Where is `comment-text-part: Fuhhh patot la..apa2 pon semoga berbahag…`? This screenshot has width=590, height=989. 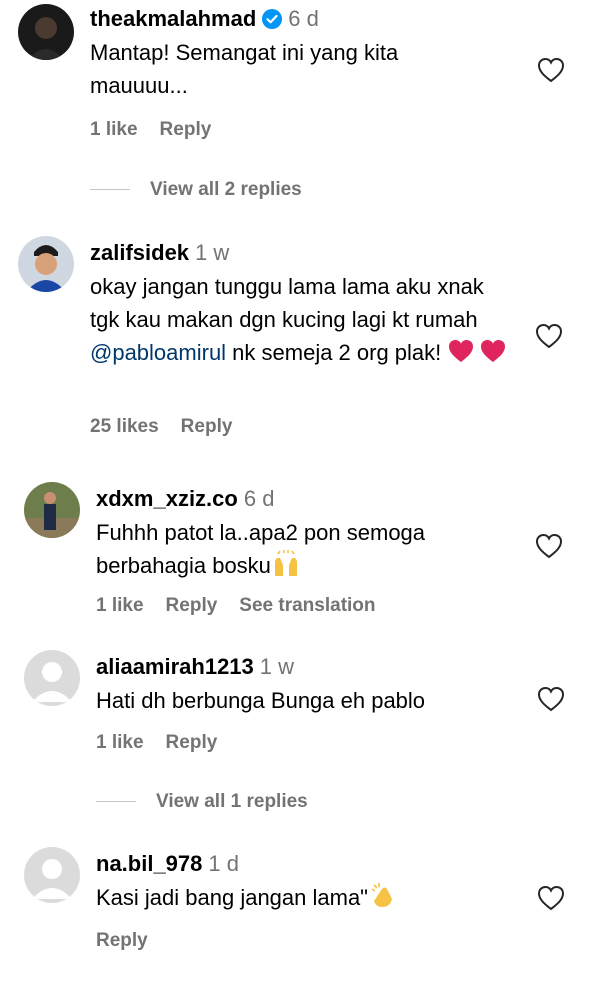
comment-text-part: Fuhhh patot la..apa2 pon semoga berbahag… is located at coordinates (261, 549).